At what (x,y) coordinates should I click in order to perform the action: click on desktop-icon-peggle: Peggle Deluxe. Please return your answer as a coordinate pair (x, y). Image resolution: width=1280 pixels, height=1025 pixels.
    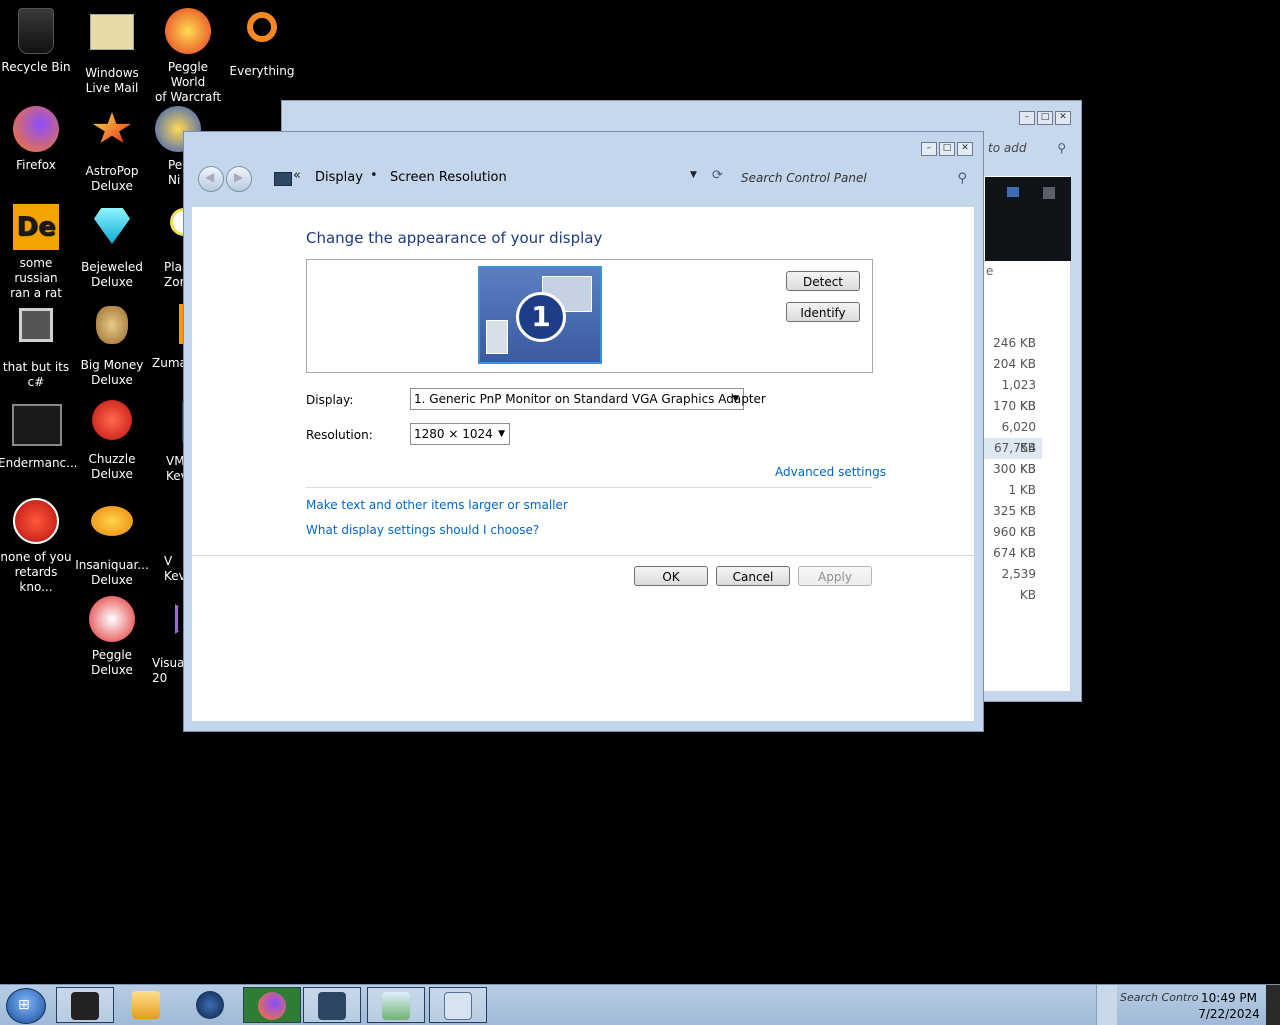
    Looking at the image, I should click on (112, 637).